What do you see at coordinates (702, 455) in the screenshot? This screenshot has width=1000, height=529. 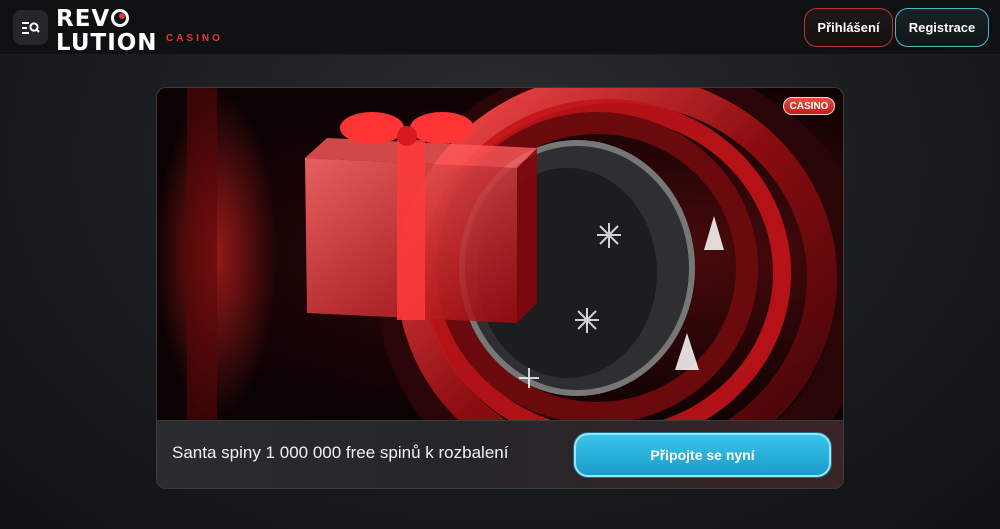 I see `join-now-button: Připojte se nyní` at bounding box center [702, 455].